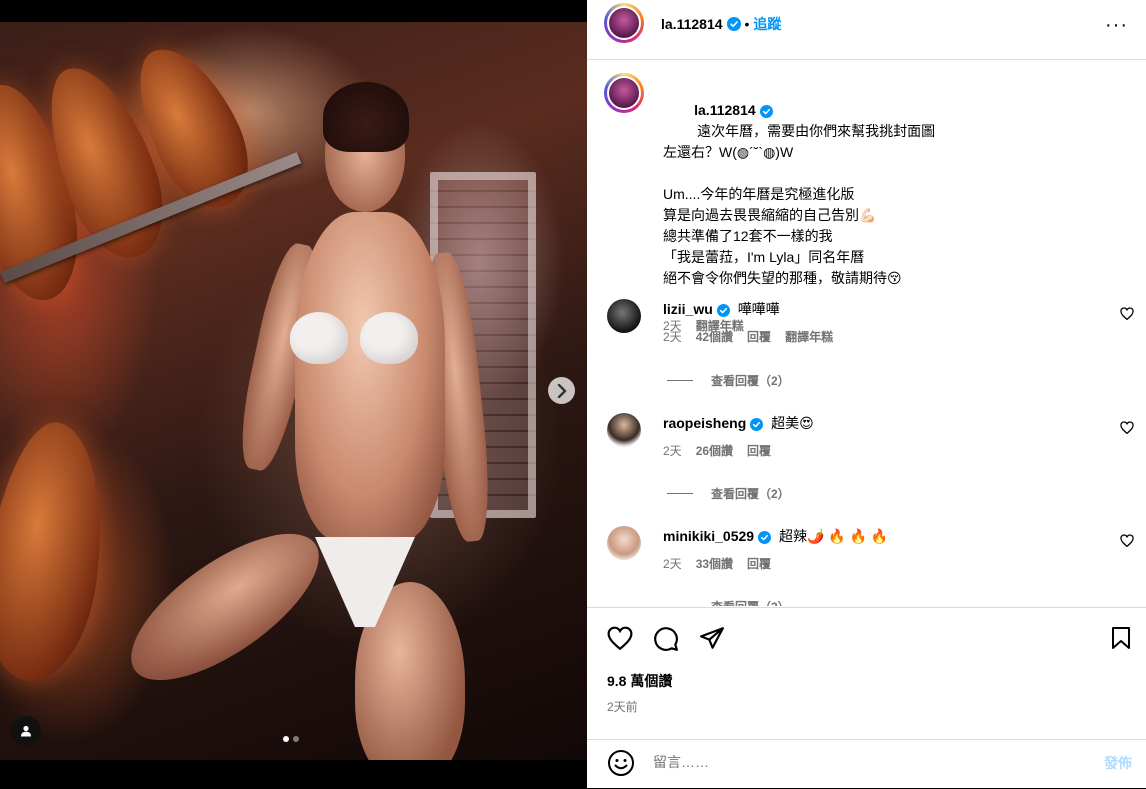 The image size is (1146, 789). What do you see at coordinates (767, 24) in the screenshot?
I see `follow-button: 追蹤` at bounding box center [767, 24].